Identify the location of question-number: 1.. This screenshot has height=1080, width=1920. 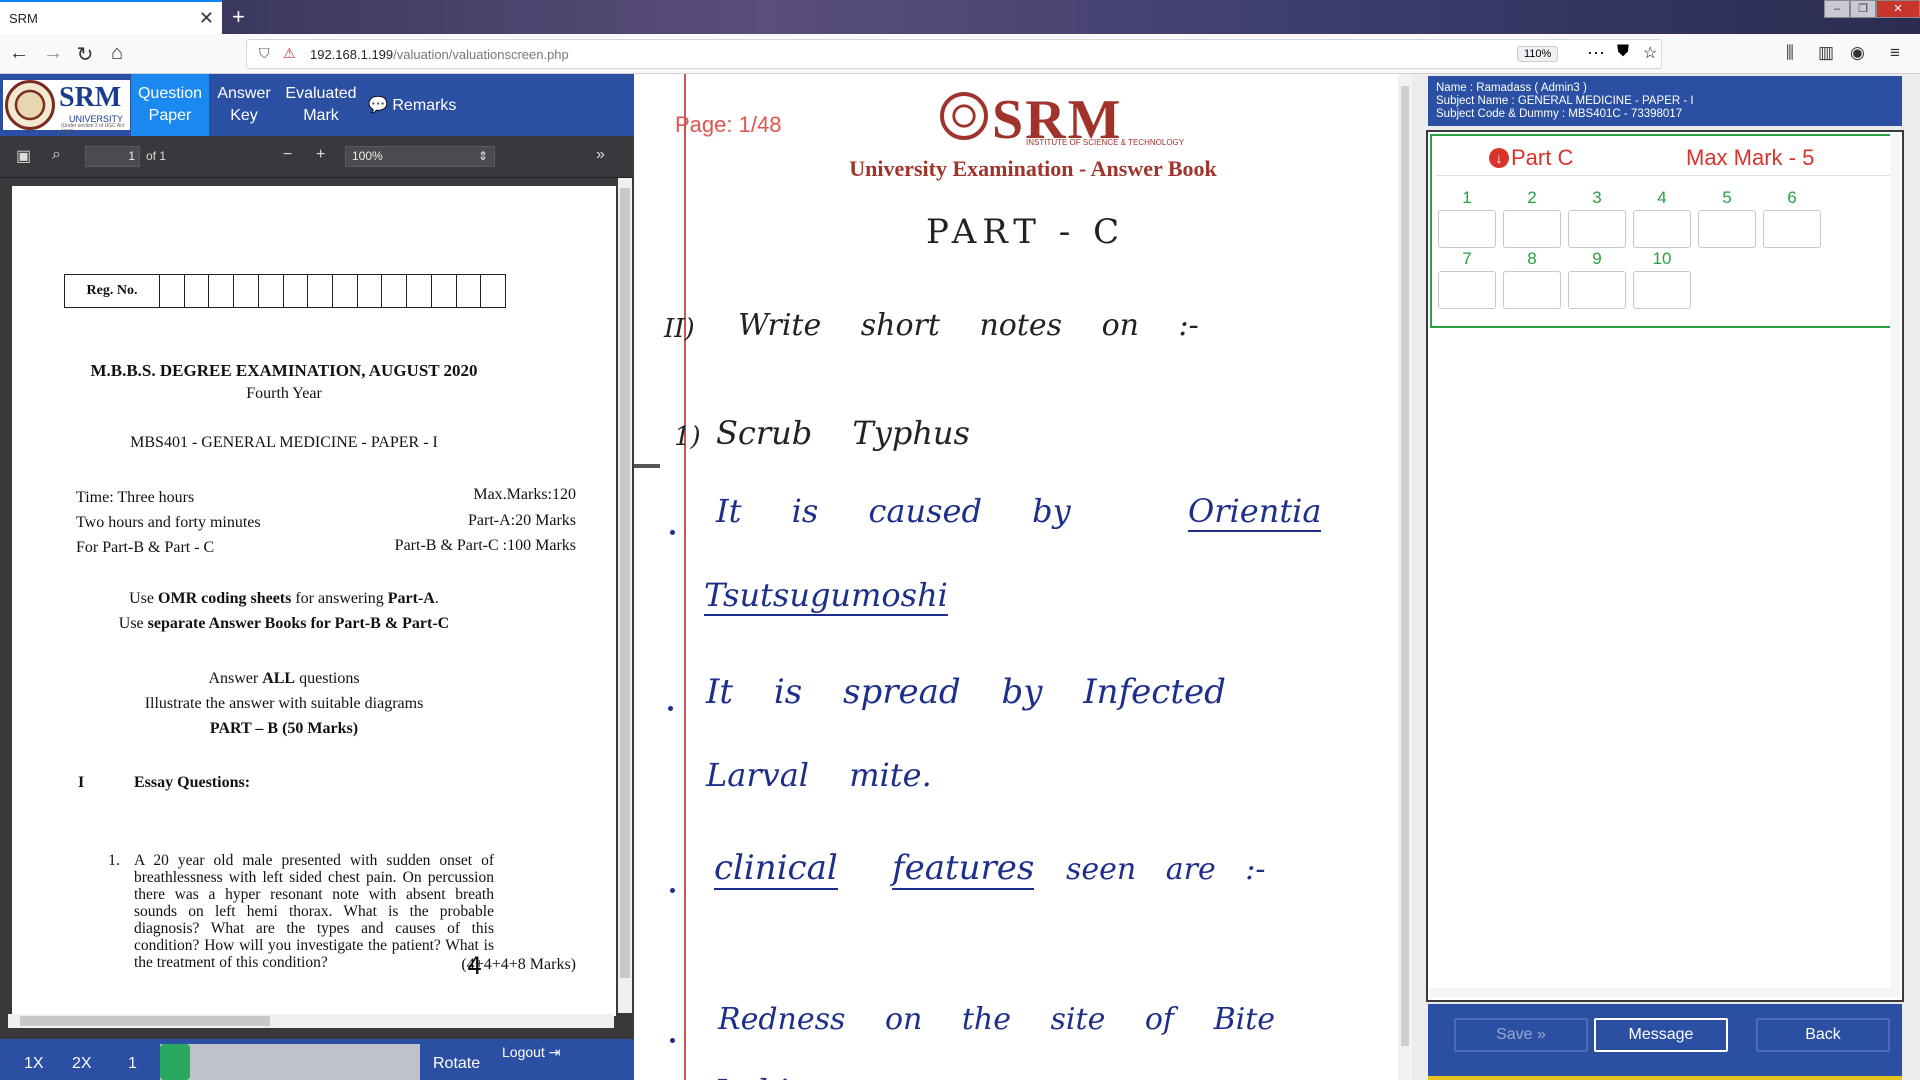
(114, 860).